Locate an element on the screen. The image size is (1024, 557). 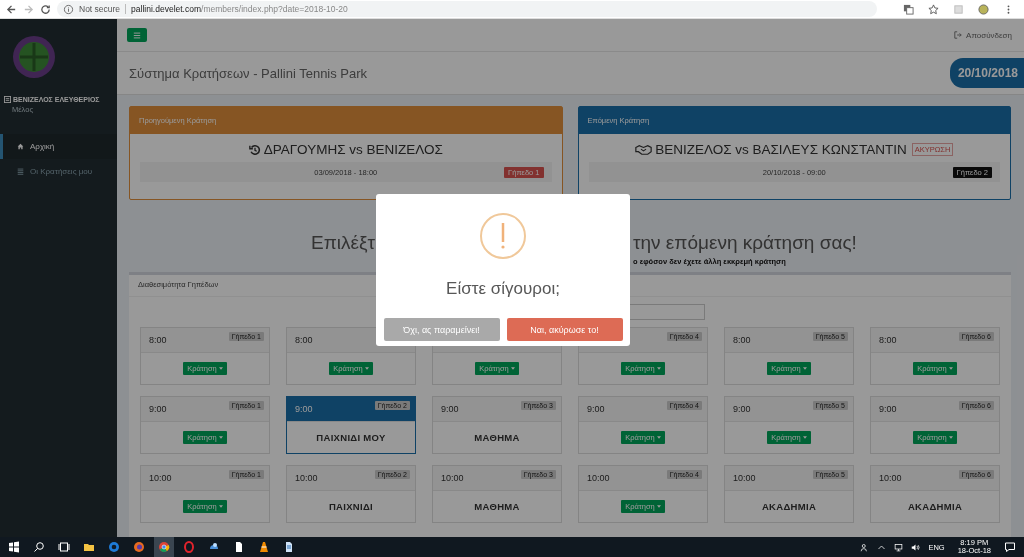
match-title: ΔΡΑΓΟΥΜΗΣ vs ΒΕΝΙΖΕΛΟΣ is located at coordinates (353, 149).